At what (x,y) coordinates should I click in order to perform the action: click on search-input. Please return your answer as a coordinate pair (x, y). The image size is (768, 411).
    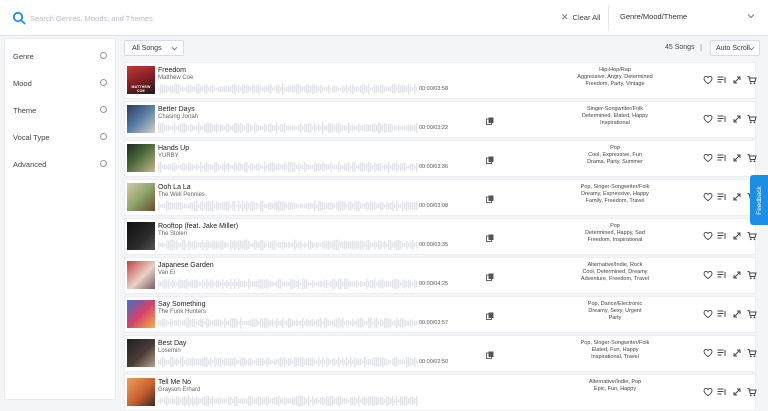
    Looking at the image, I should click on (240, 18).